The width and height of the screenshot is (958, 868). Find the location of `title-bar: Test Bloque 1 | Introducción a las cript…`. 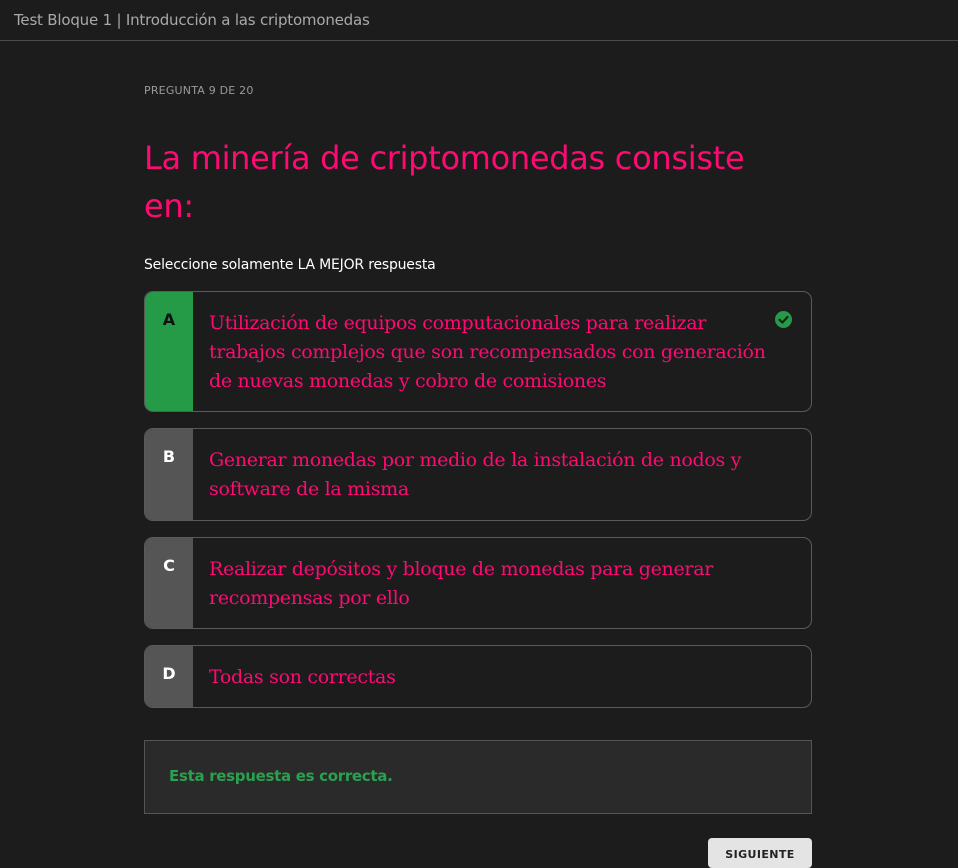

title-bar: Test Bloque 1 | Introducción a las cript… is located at coordinates (479, 20).